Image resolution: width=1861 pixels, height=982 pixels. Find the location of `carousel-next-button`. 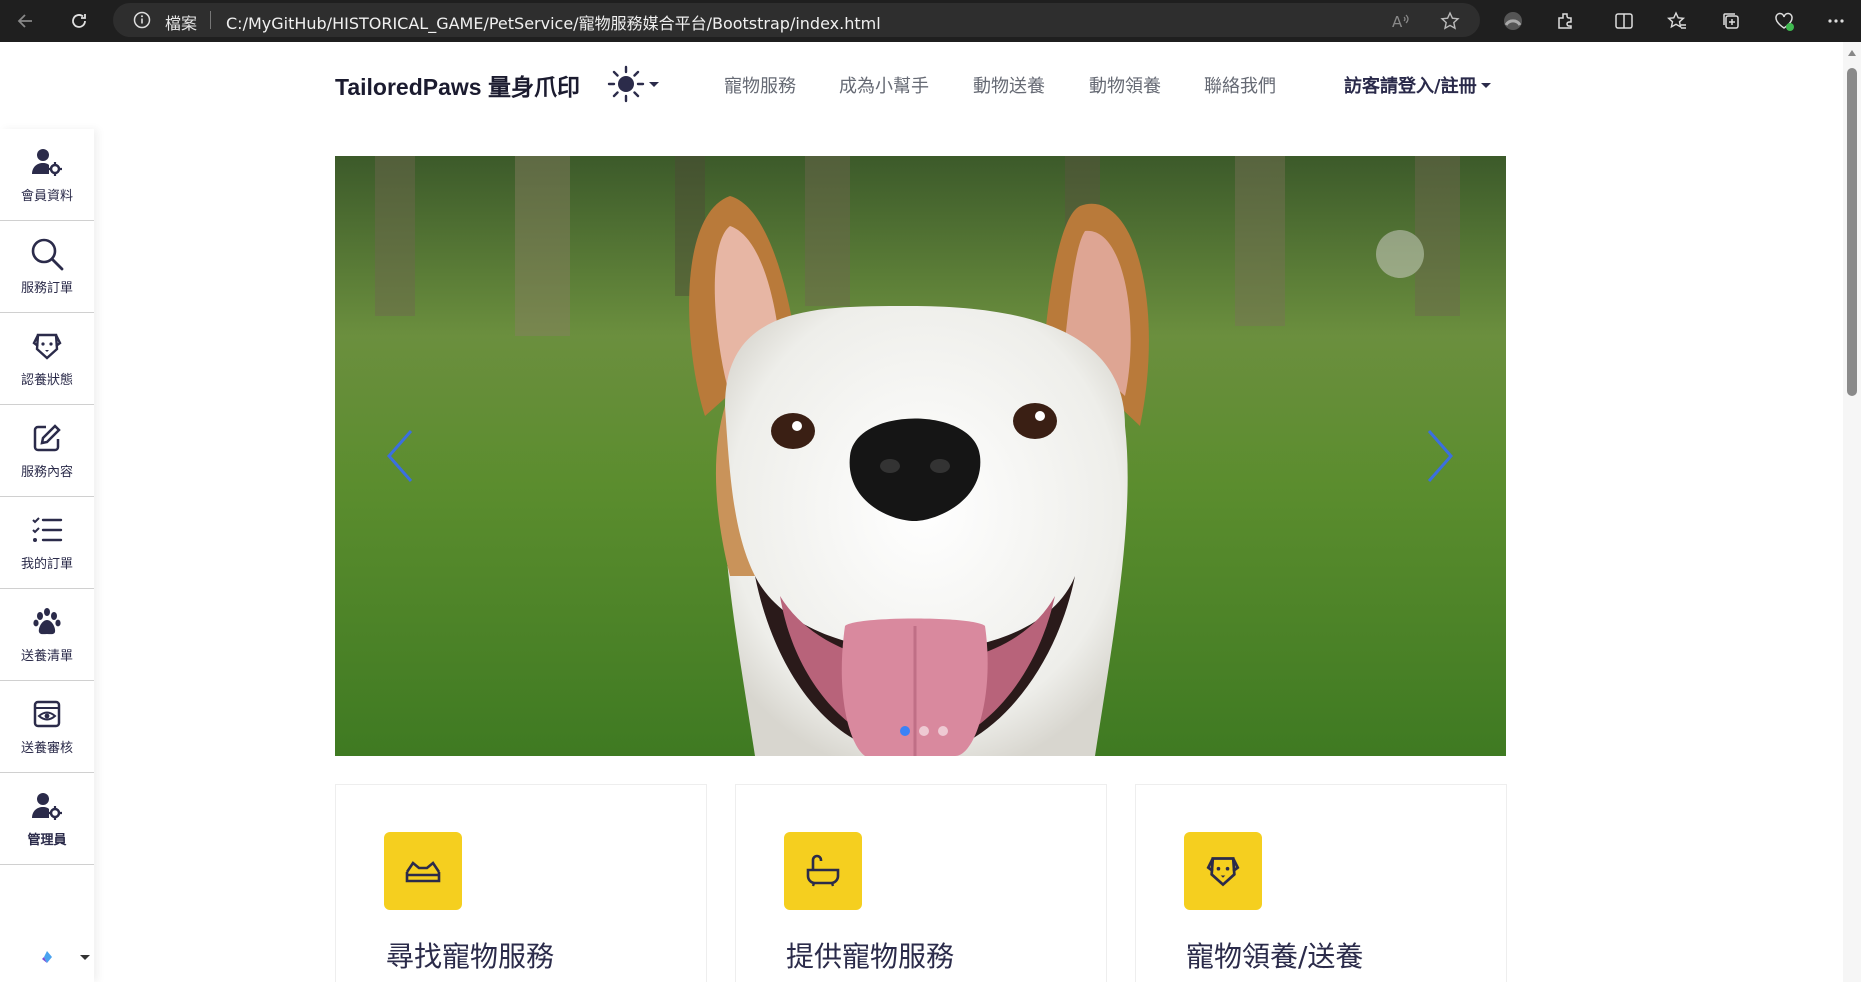

carousel-next-button is located at coordinates (1440, 456).